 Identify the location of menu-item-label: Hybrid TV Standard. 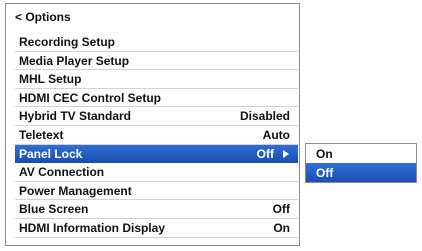
(75, 116).